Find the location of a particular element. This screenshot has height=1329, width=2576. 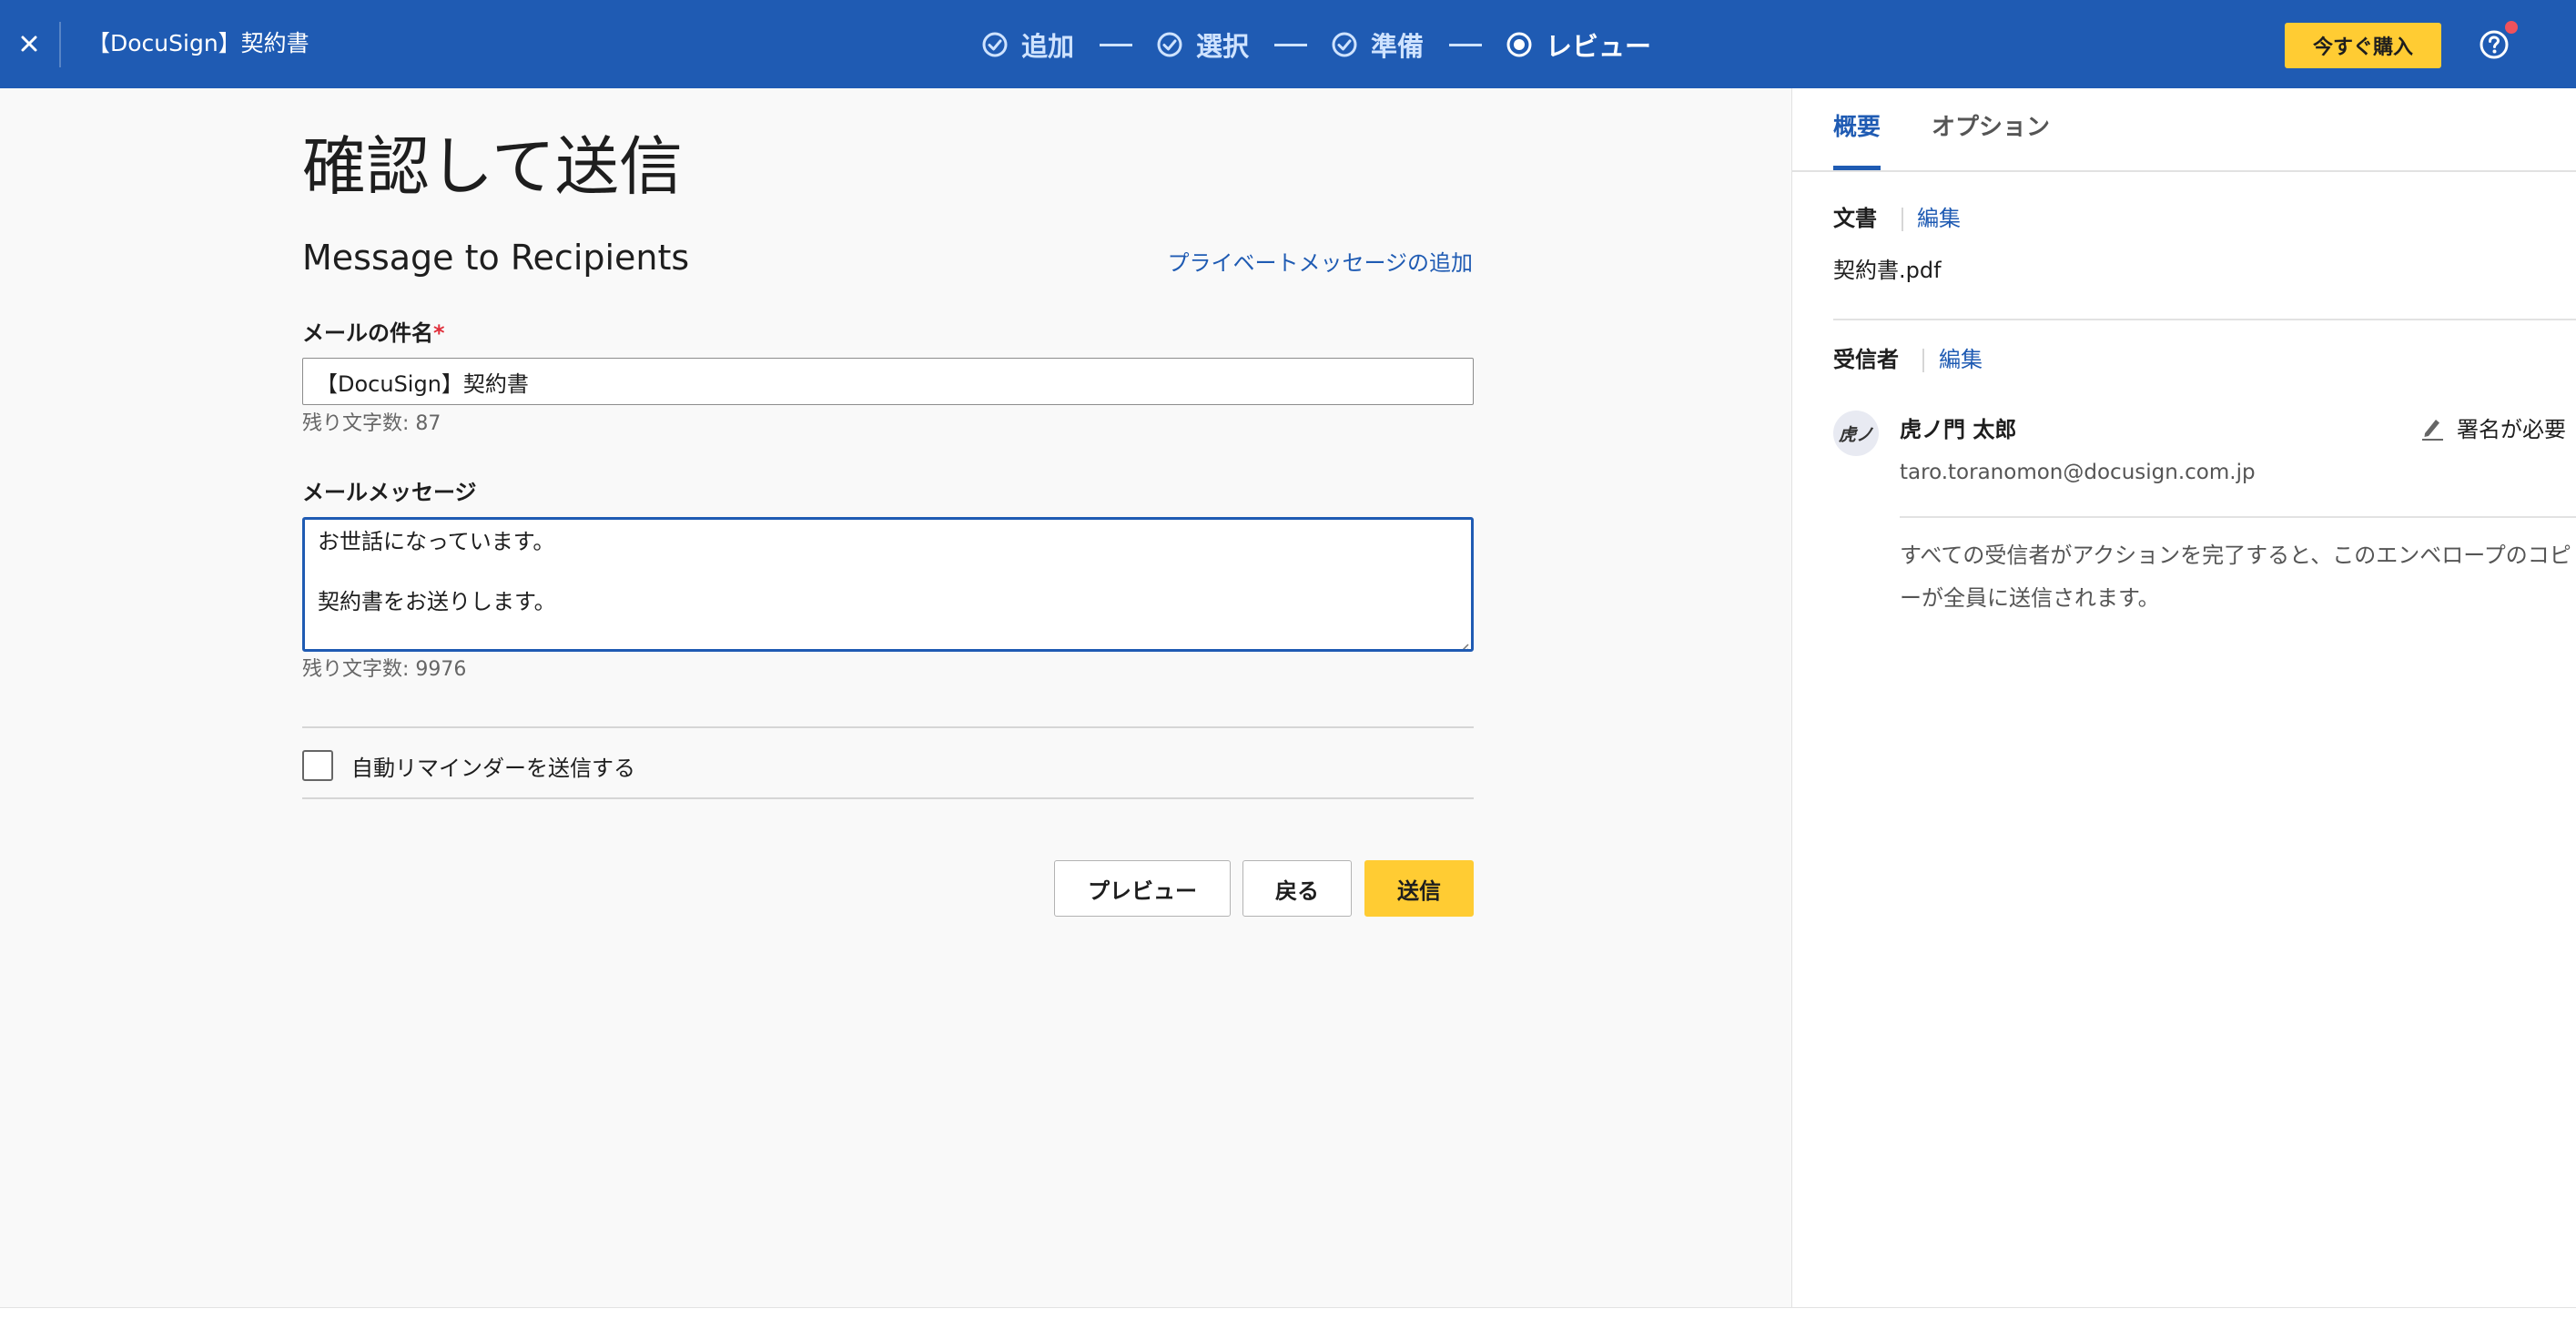

tab-options: オプション is located at coordinates (1991, 128).